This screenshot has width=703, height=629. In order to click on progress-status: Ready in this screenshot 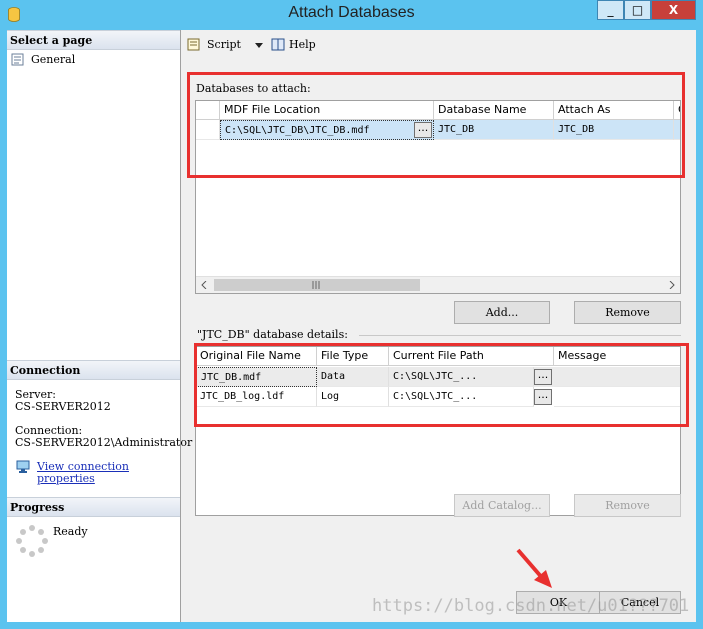, I will do `click(70, 531)`.